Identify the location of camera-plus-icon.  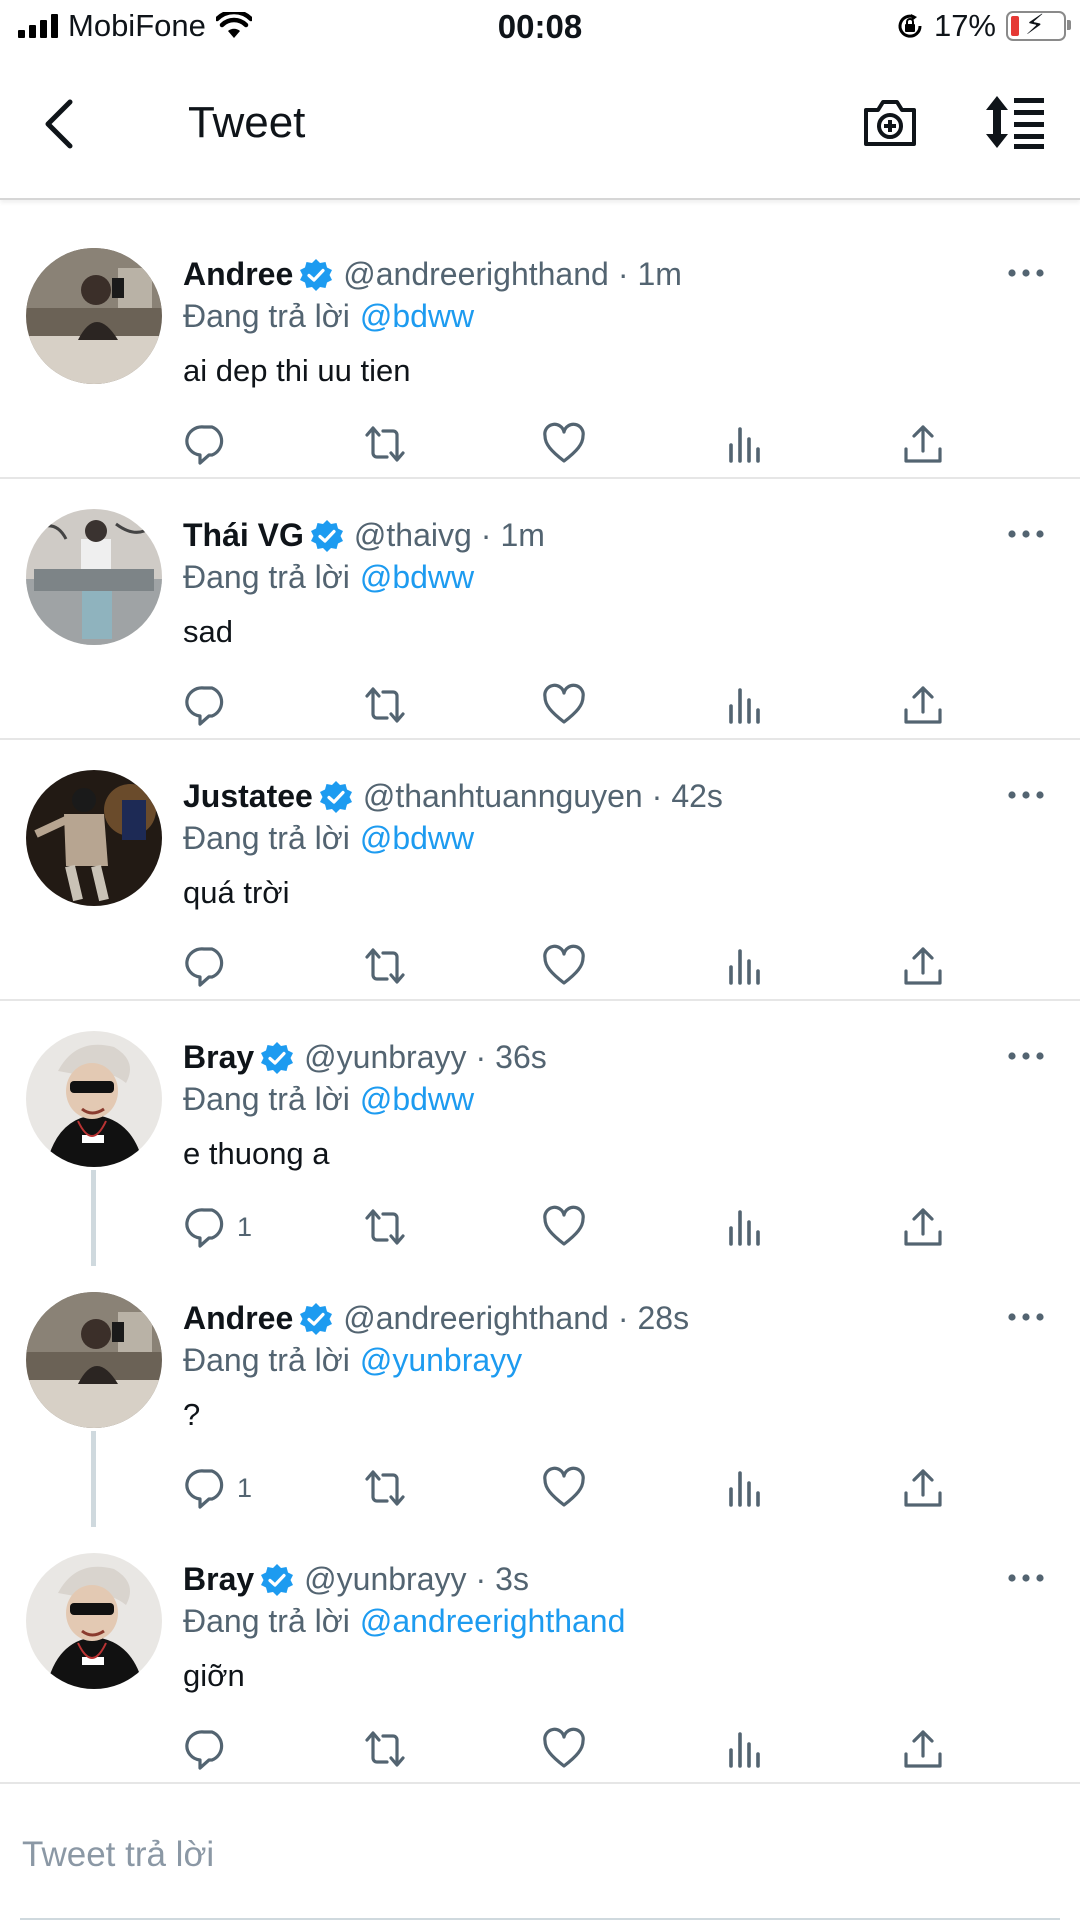
(890, 122).